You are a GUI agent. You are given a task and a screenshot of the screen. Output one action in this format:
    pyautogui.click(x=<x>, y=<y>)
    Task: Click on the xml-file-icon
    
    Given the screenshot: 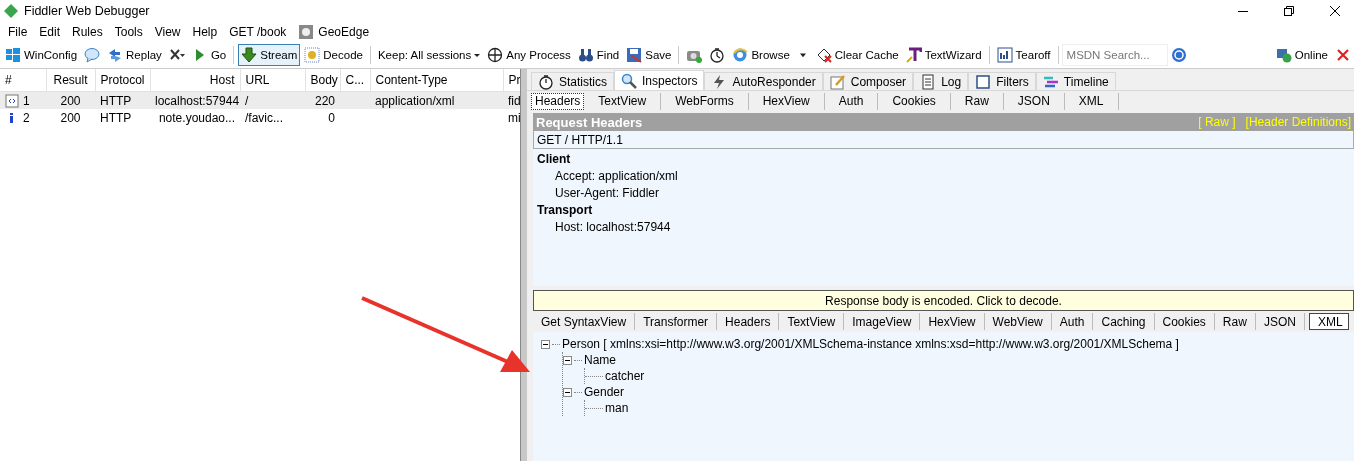 What is the action you would take?
    pyautogui.click(x=12, y=100)
    